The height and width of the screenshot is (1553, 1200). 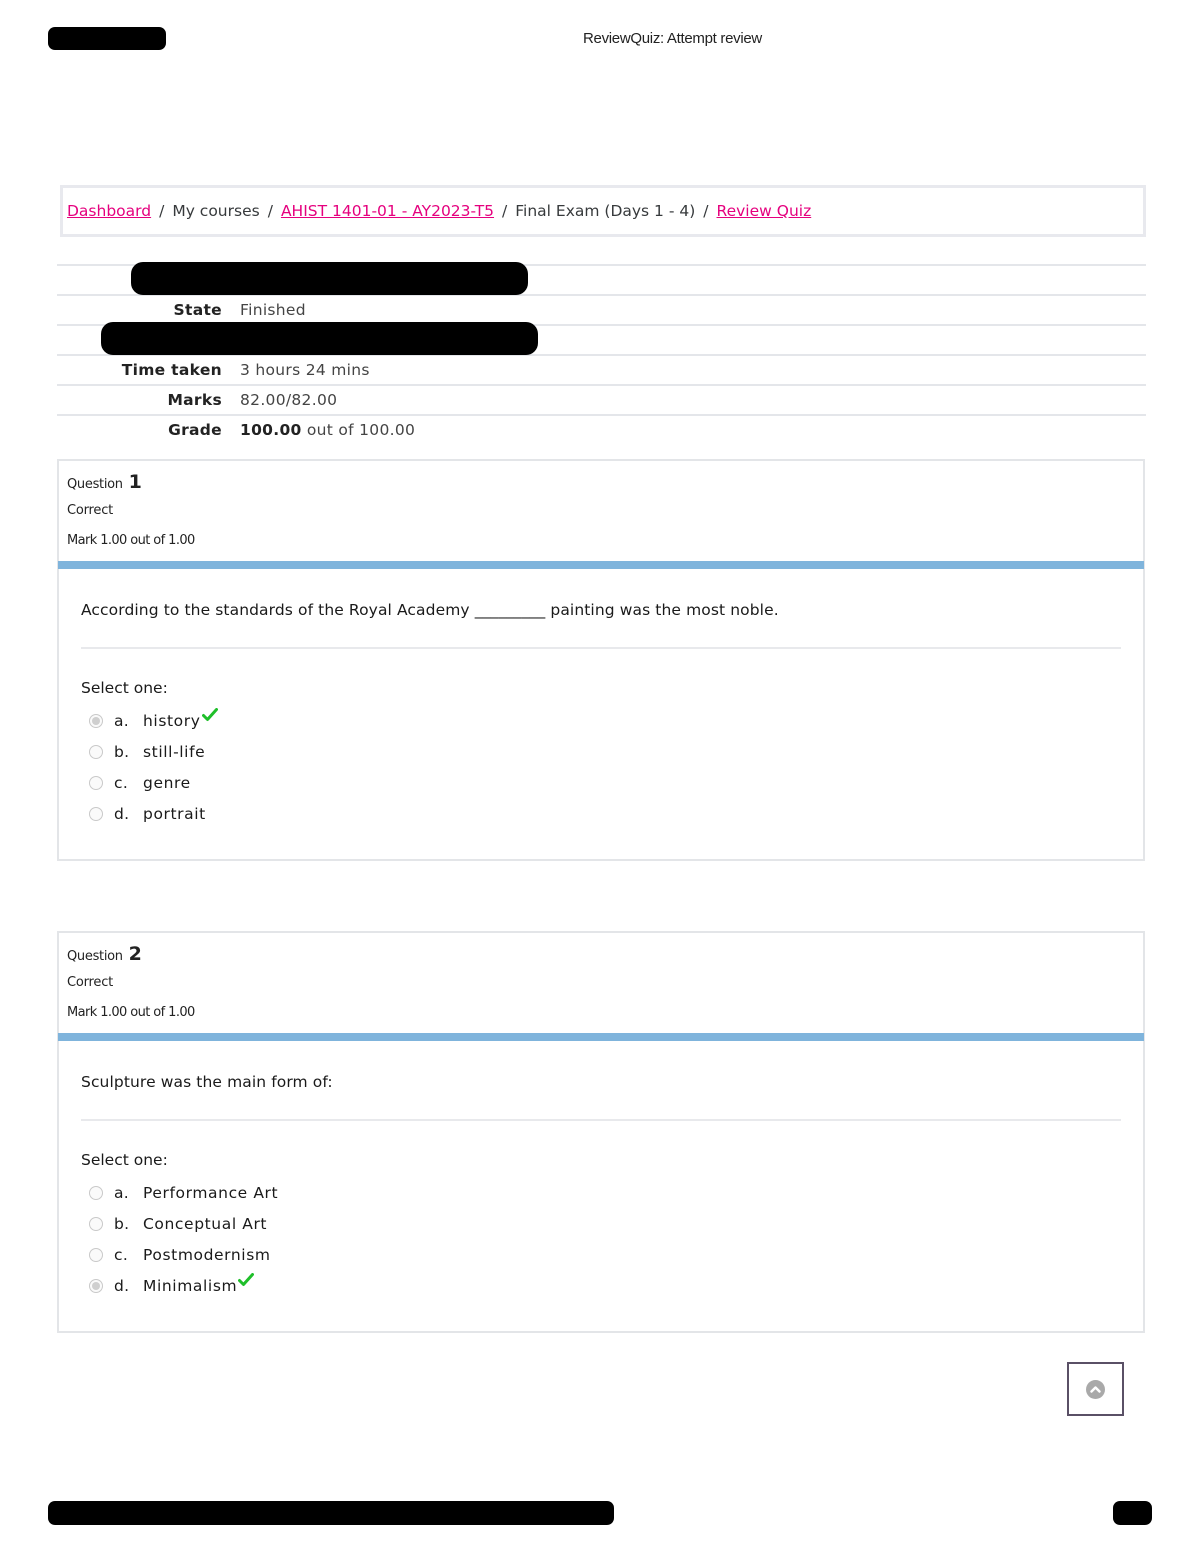 What do you see at coordinates (601, 309) in the screenshot?
I see `summary-row-state: State Finished` at bounding box center [601, 309].